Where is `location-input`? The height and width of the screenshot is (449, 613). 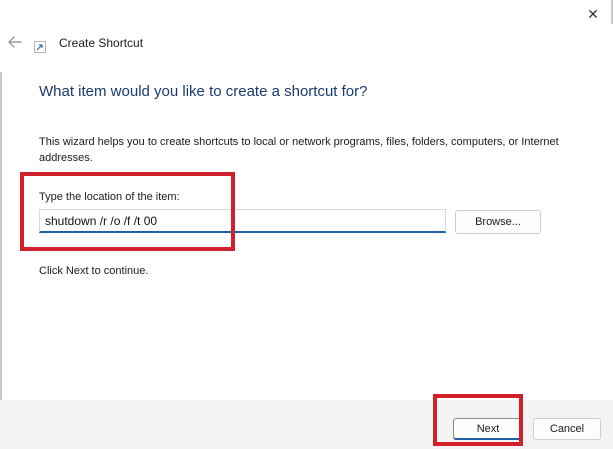 location-input is located at coordinates (242, 221).